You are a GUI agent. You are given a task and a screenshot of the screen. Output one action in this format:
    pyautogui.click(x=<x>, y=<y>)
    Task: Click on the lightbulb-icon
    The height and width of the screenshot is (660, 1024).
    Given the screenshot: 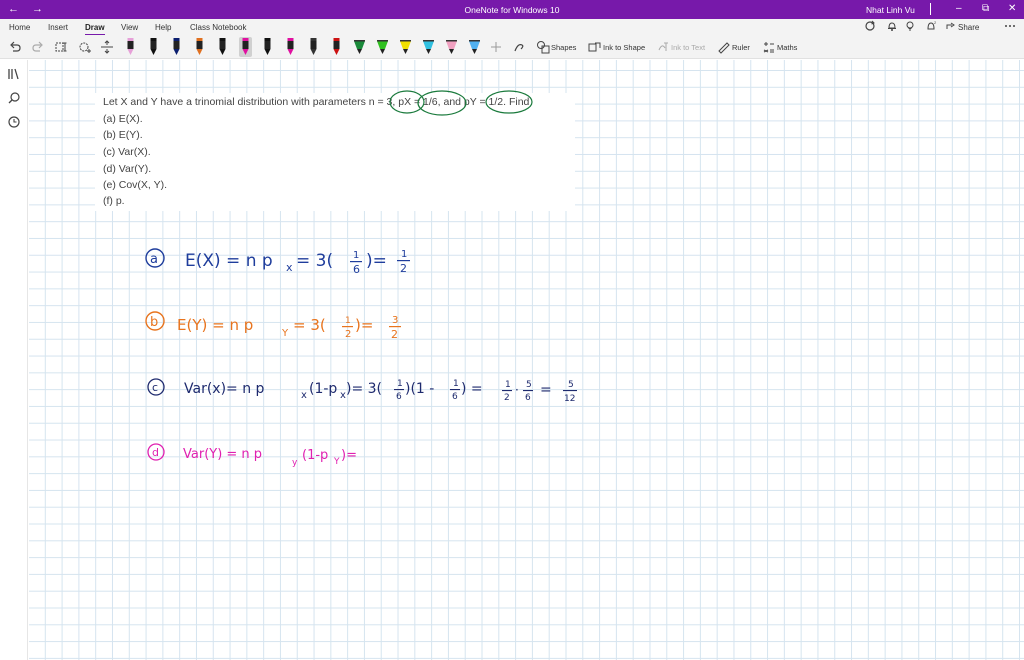 What is the action you would take?
    pyautogui.click(x=910, y=26)
    